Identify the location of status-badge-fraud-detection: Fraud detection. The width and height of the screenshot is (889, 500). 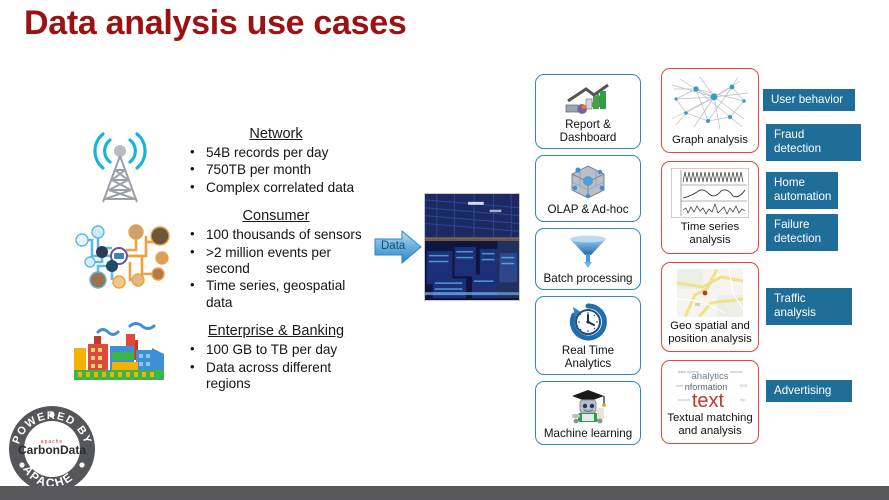
(813, 142).